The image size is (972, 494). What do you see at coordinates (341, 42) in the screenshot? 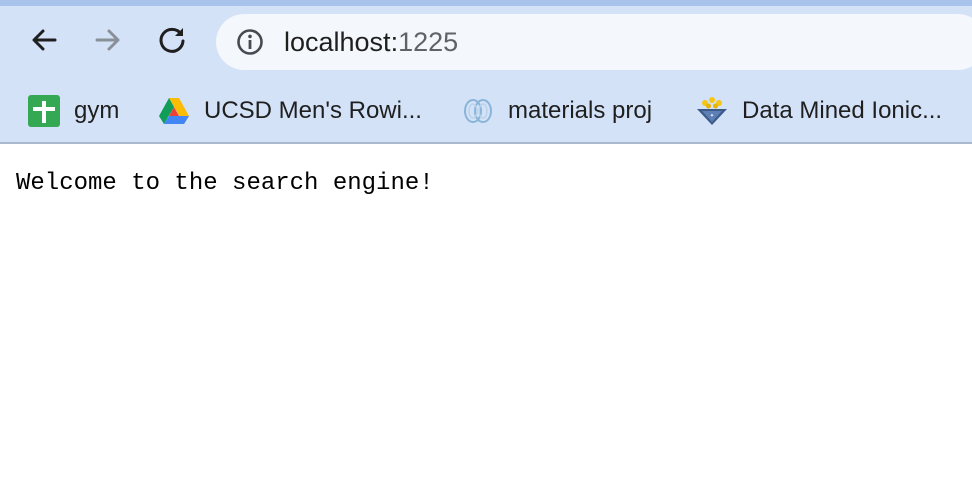
I see `url-host: localhost:` at bounding box center [341, 42].